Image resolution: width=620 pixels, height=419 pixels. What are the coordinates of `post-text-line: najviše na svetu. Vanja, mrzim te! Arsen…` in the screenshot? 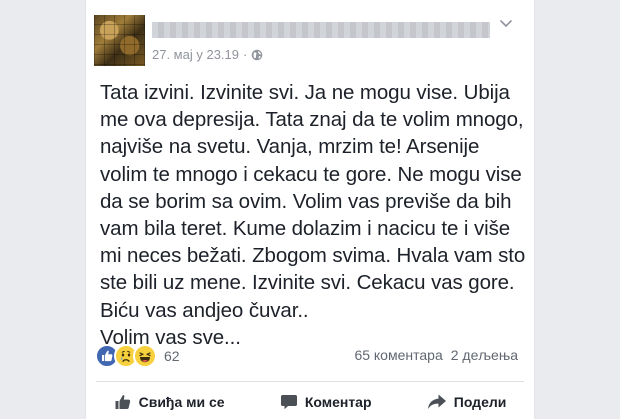 It's located at (290, 147).